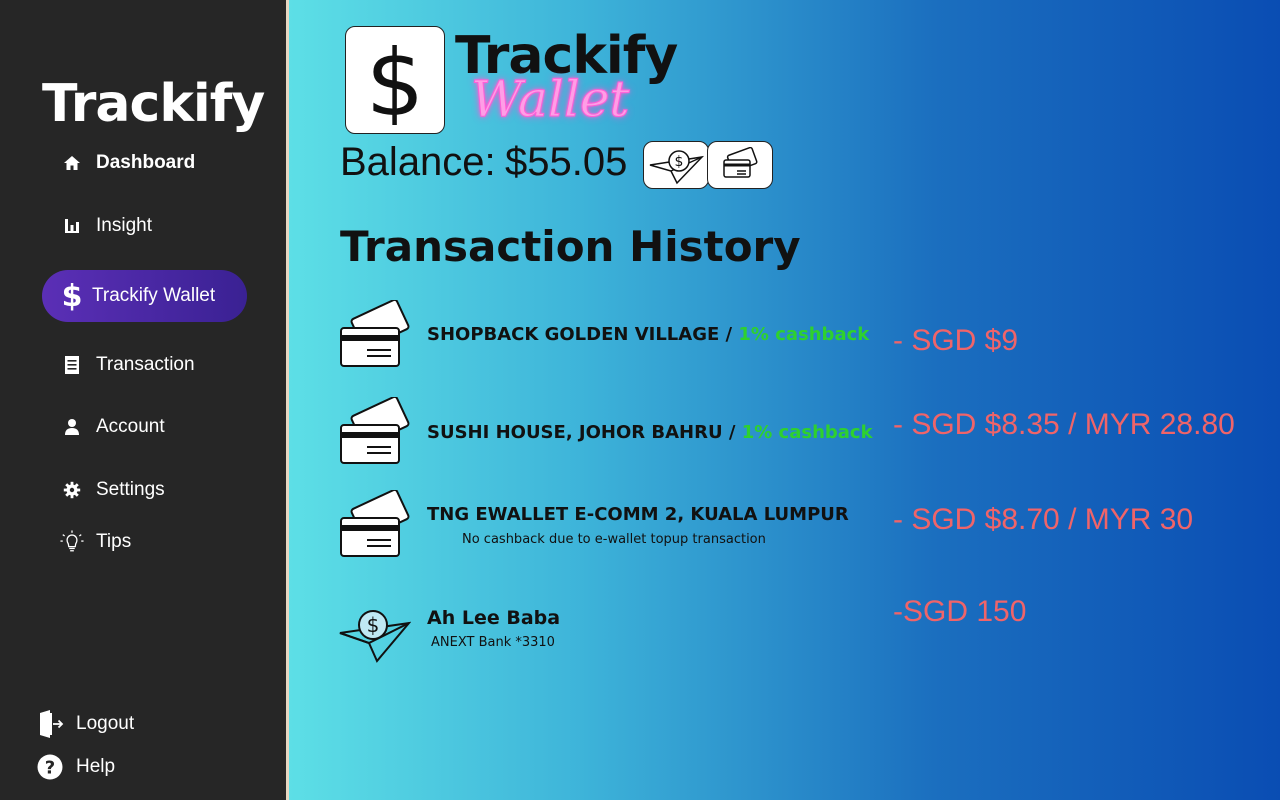  Describe the element at coordinates (72, 427) in the screenshot. I see `user-icon` at that location.